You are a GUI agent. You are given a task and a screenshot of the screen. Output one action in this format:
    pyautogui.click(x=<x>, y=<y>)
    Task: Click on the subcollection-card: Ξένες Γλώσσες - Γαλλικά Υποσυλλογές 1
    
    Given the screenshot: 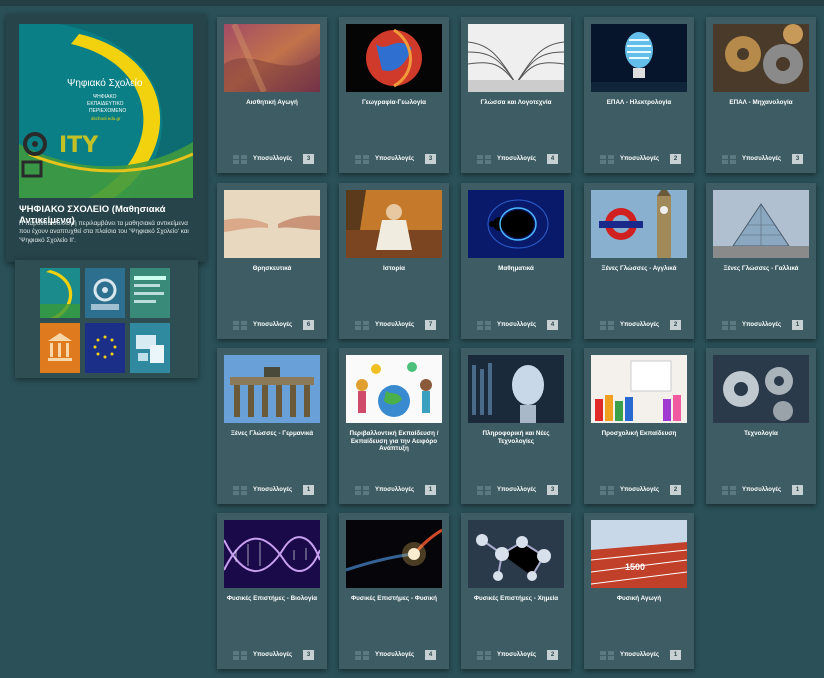 What is the action you would take?
    pyautogui.click(x=761, y=261)
    